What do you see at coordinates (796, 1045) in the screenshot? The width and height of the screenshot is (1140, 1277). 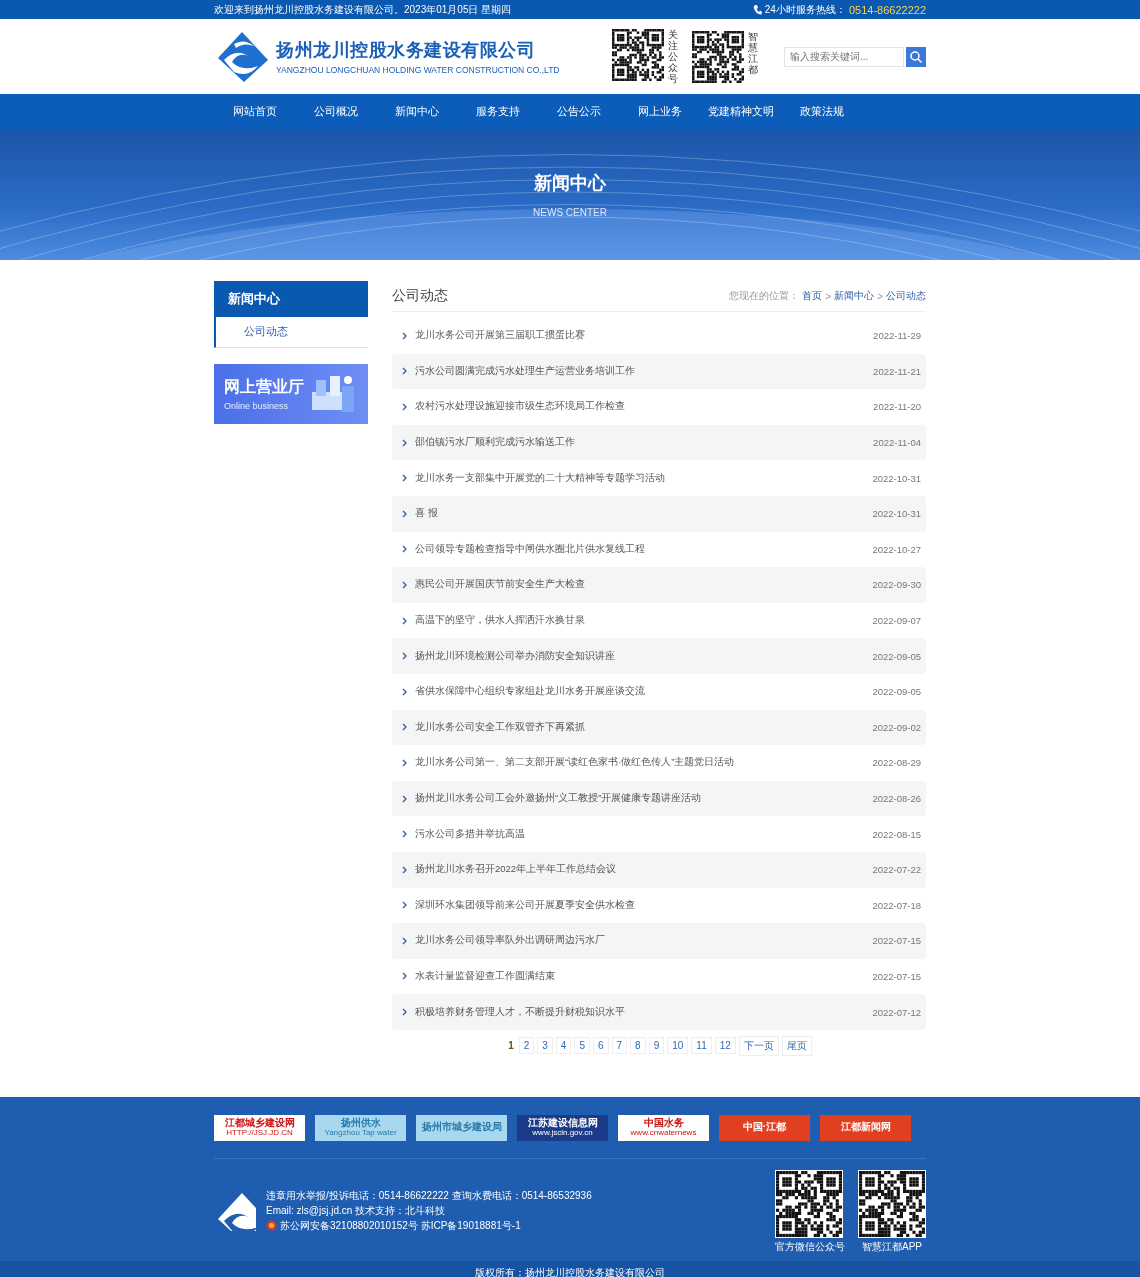 I see `pagination-link: 尾页` at bounding box center [796, 1045].